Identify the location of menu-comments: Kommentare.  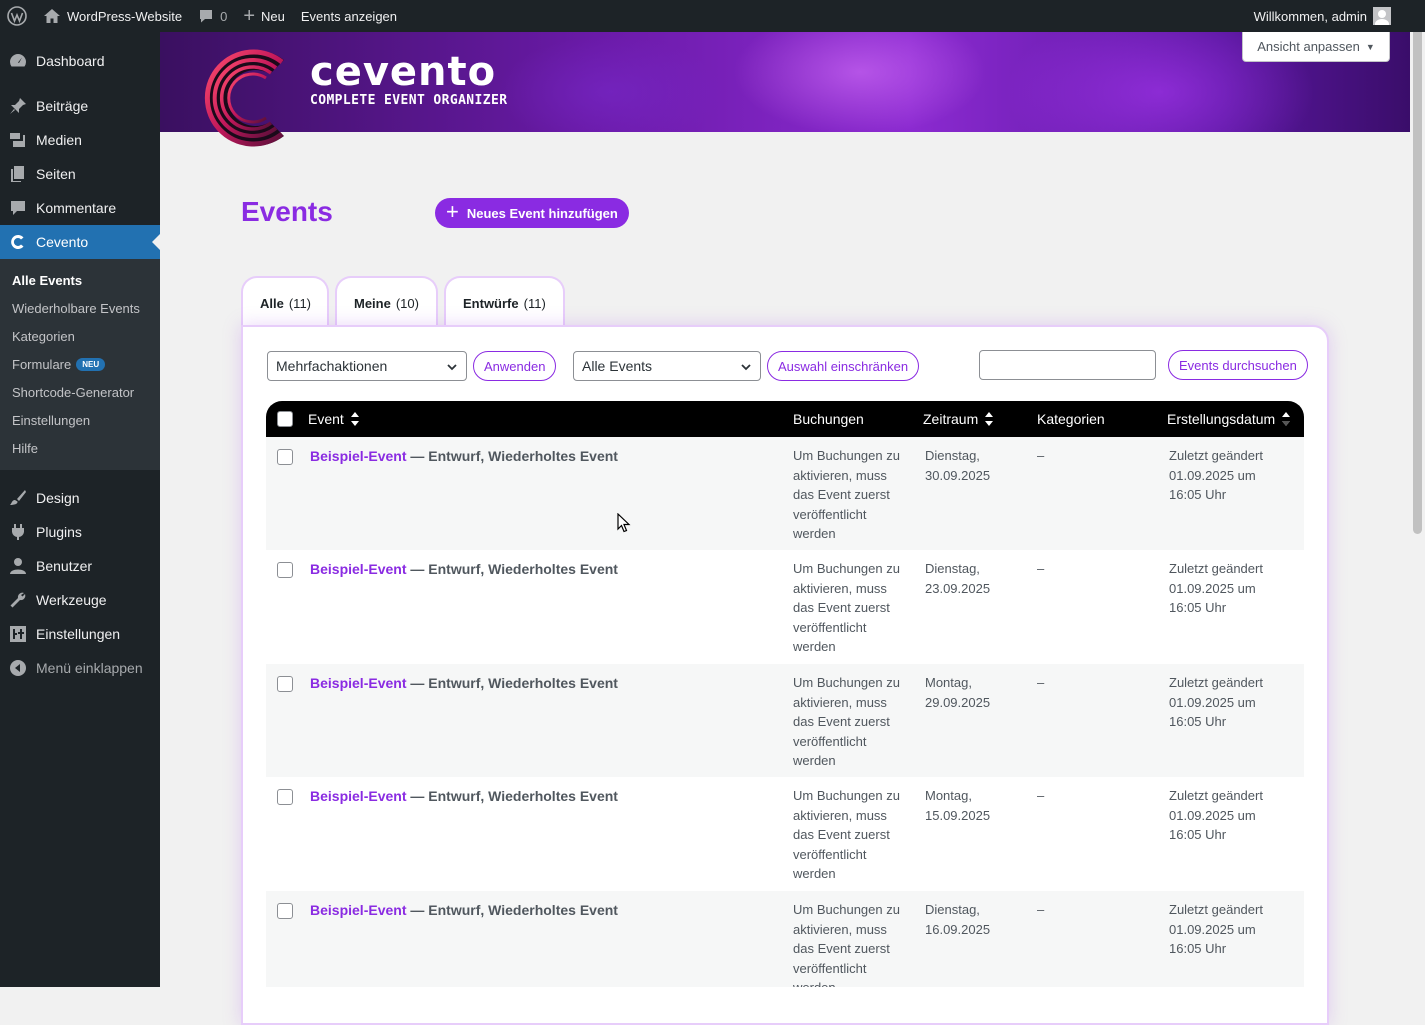
(80, 208).